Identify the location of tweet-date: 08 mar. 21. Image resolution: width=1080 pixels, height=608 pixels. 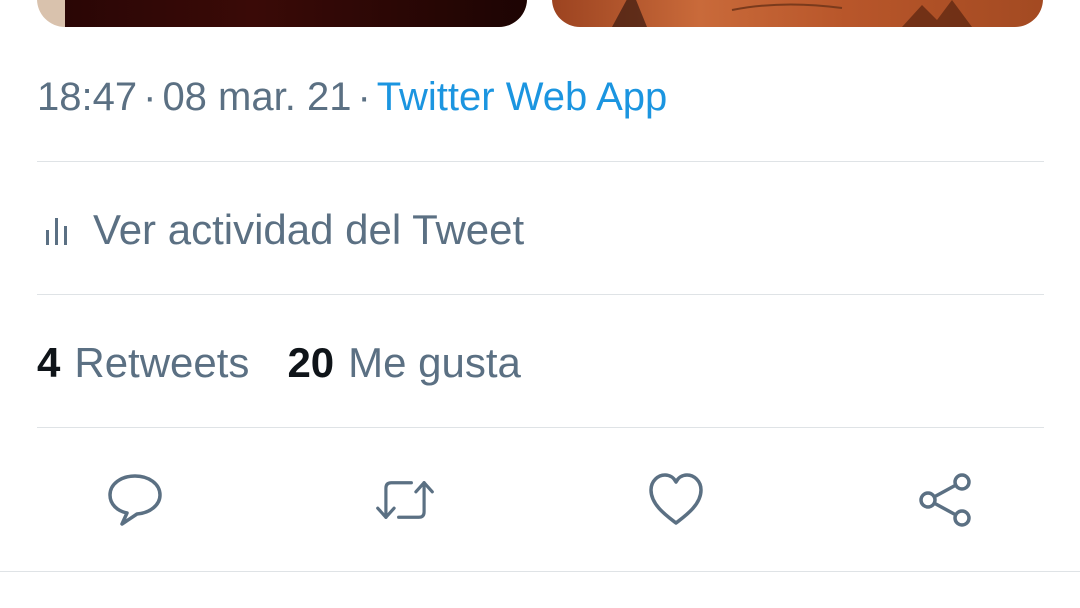
(256, 97).